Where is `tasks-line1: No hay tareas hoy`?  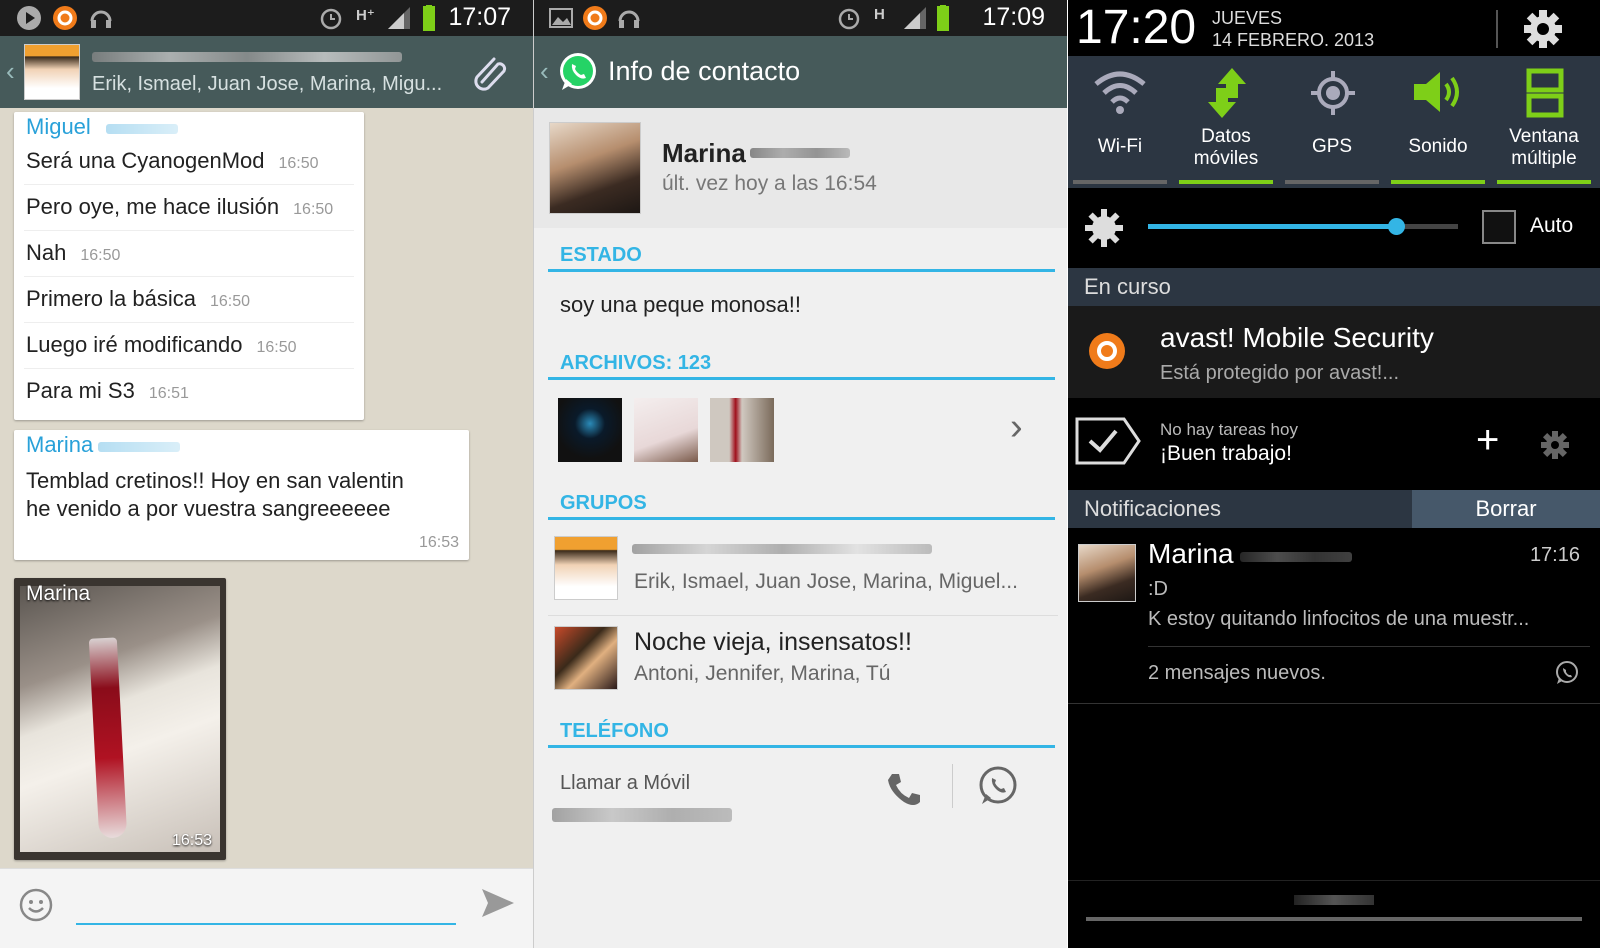
tasks-line1: No hay tareas hoy is located at coordinates (1229, 429).